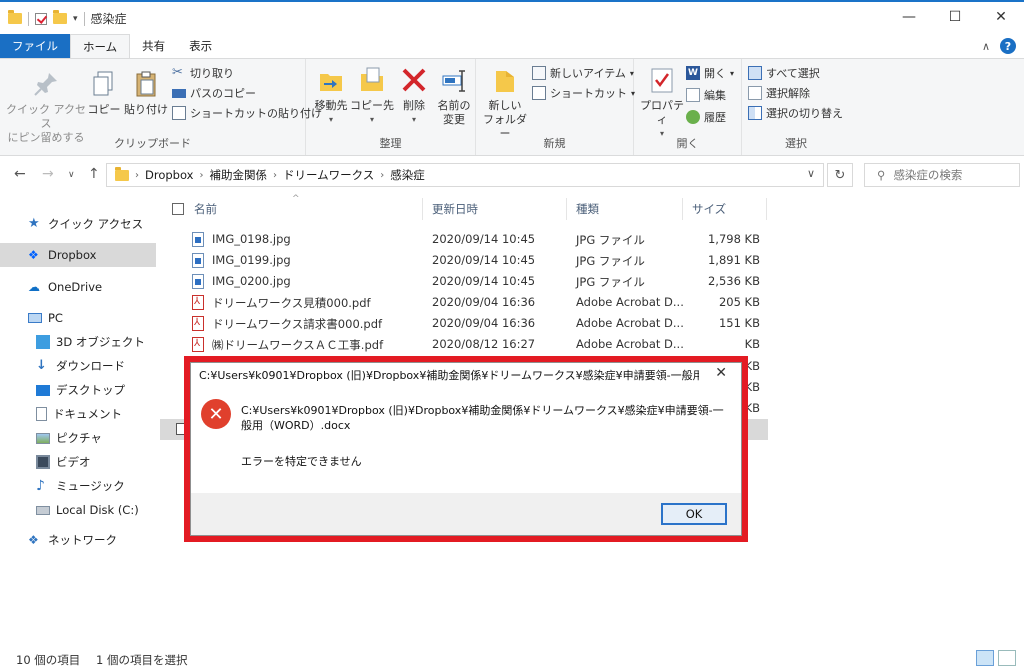 The width and height of the screenshot is (1024, 669). I want to click on new-folder-icon, so click(60, 17).